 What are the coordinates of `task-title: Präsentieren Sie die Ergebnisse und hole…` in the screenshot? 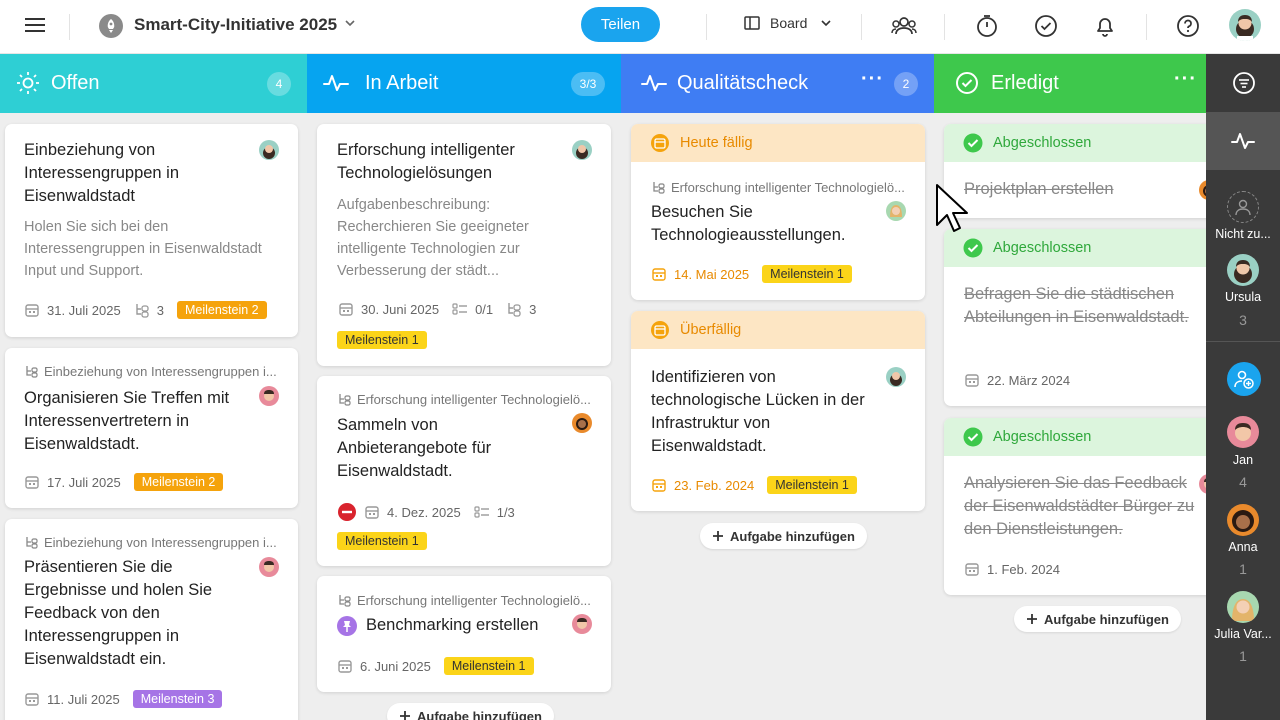 It's located at (118, 613).